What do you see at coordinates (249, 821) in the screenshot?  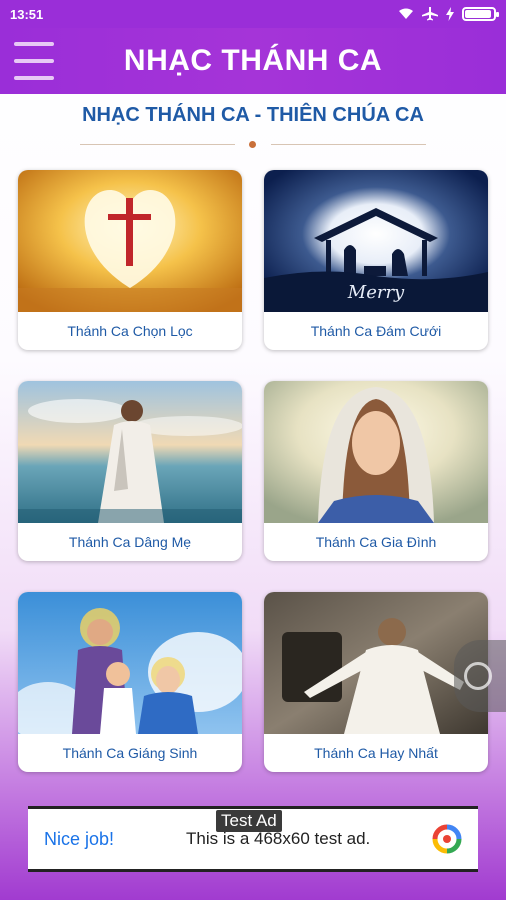 I see `ad-tag: Test Ad` at bounding box center [249, 821].